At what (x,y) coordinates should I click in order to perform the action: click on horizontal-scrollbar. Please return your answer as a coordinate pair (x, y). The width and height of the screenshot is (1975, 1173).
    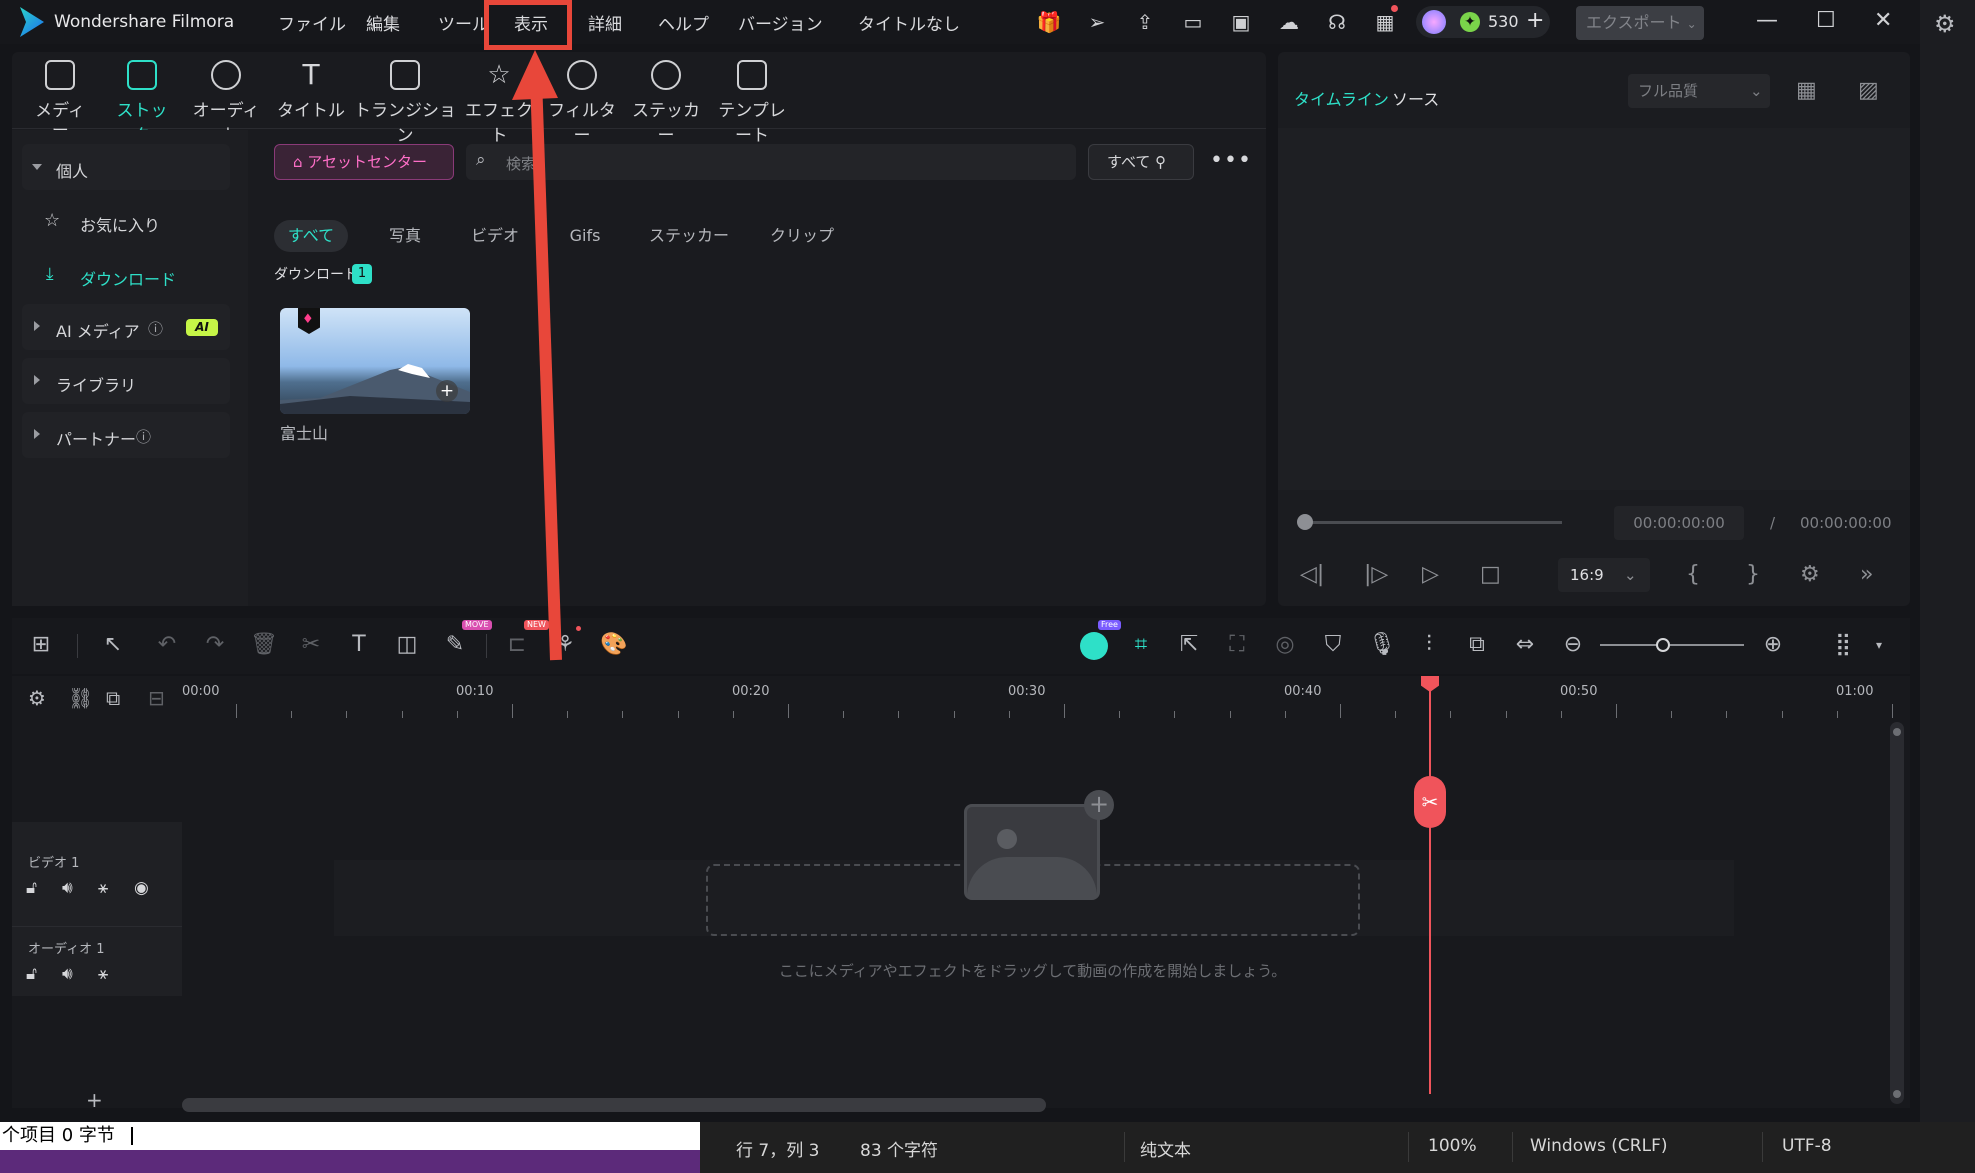
    Looking at the image, I should click on (614, 1105).